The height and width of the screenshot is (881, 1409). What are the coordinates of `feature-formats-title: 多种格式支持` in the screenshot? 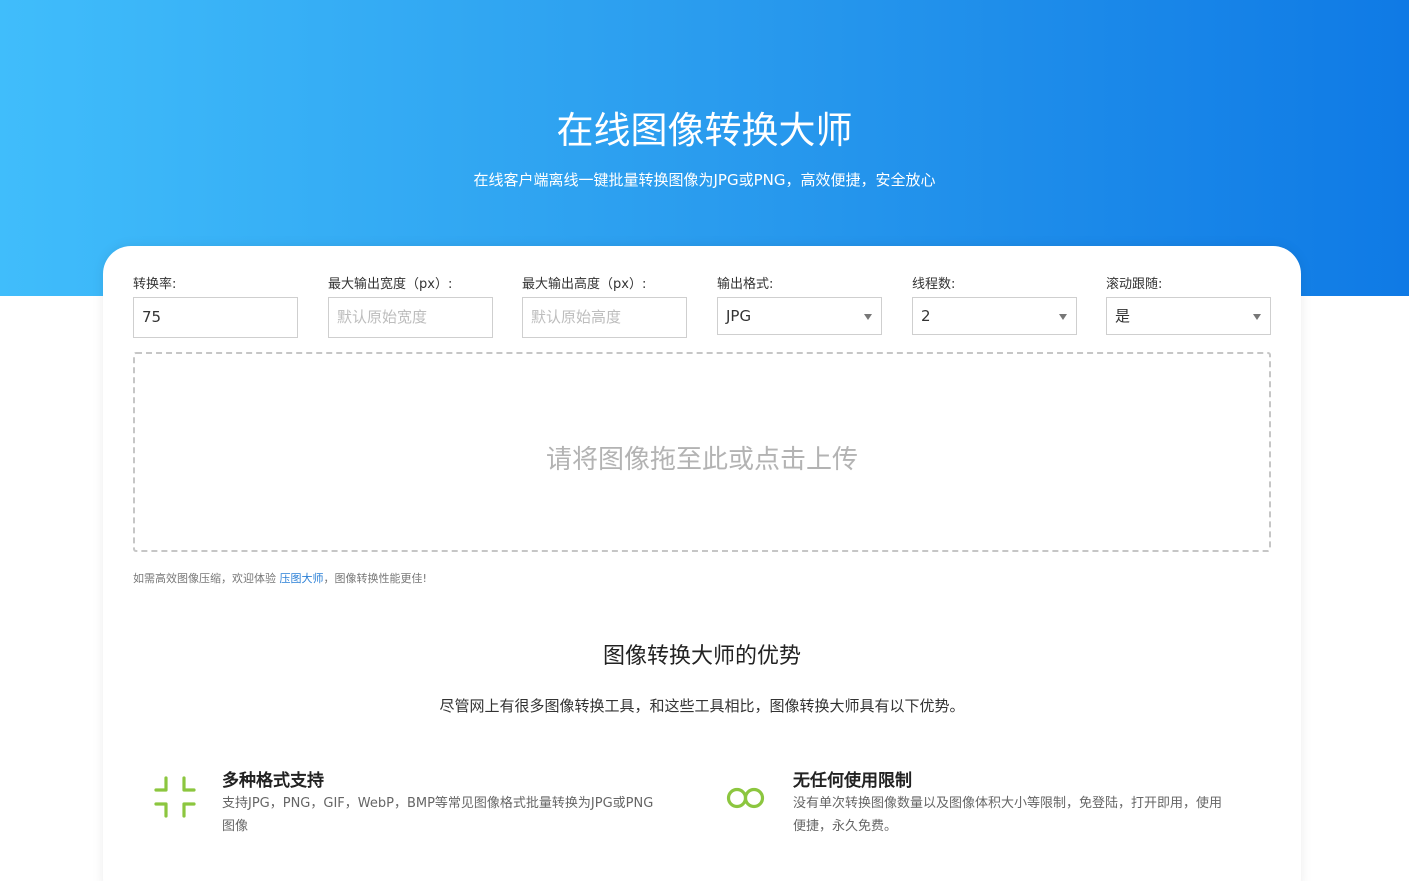 It's located at (273, 781).